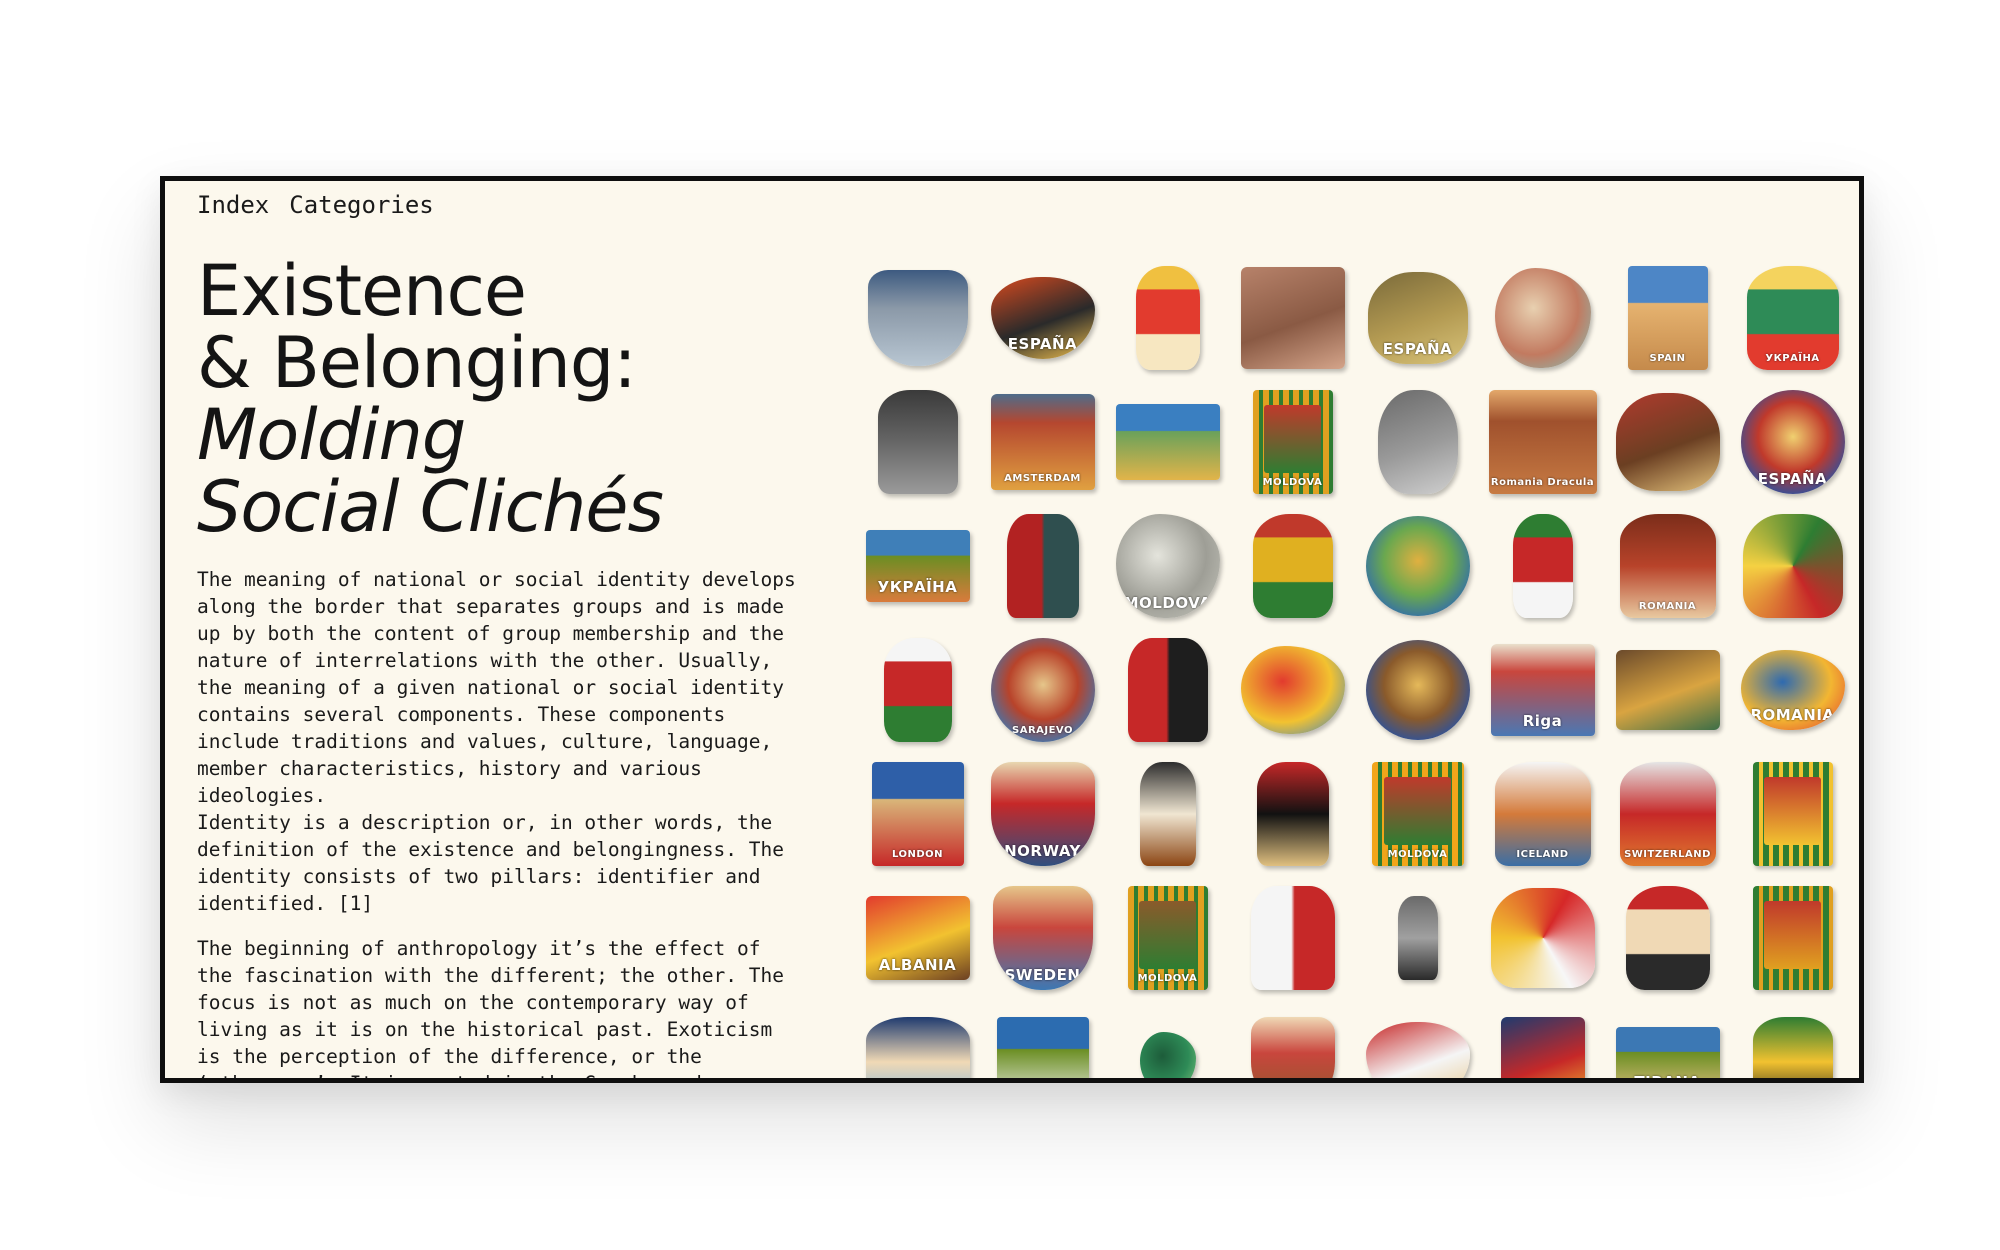  Describe the element at coordinates (1792, 442) in the screenshot. I see `souvenir-magnet-circle: ESPAÑA` at that location.